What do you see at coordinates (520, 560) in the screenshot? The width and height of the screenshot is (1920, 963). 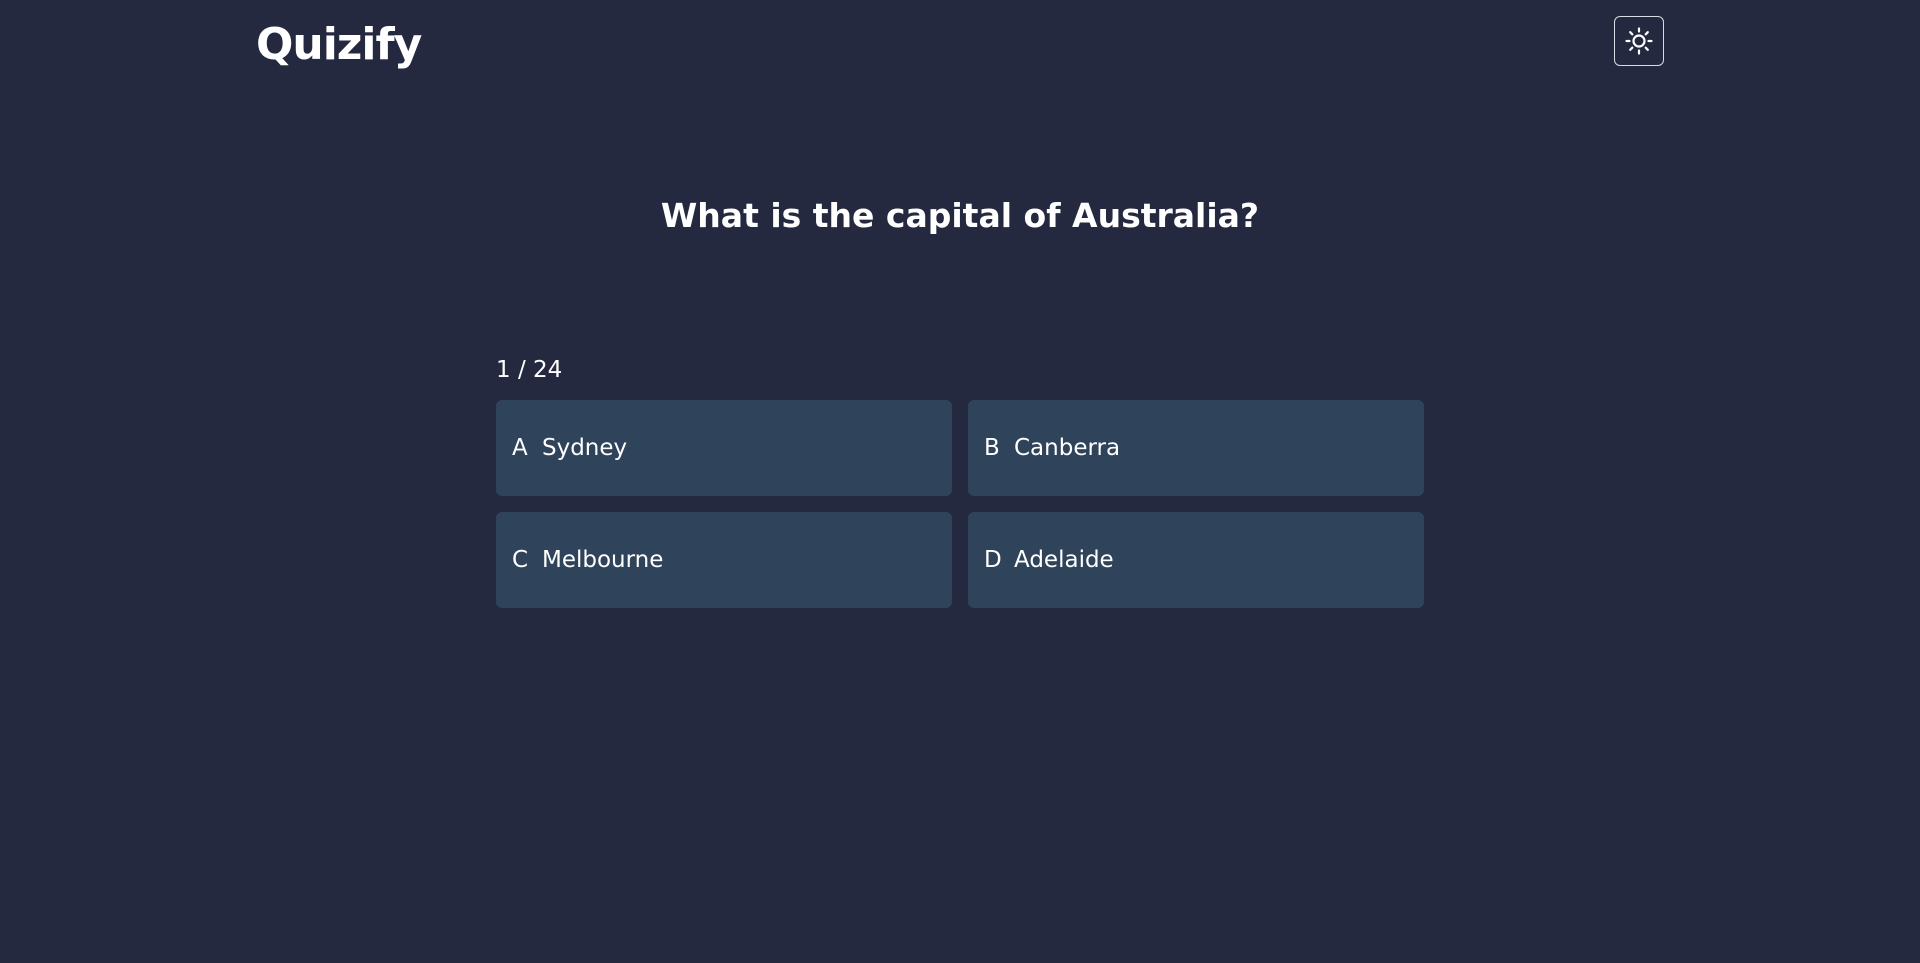 I see `option-letter: C` at bounding box center [520, 560].